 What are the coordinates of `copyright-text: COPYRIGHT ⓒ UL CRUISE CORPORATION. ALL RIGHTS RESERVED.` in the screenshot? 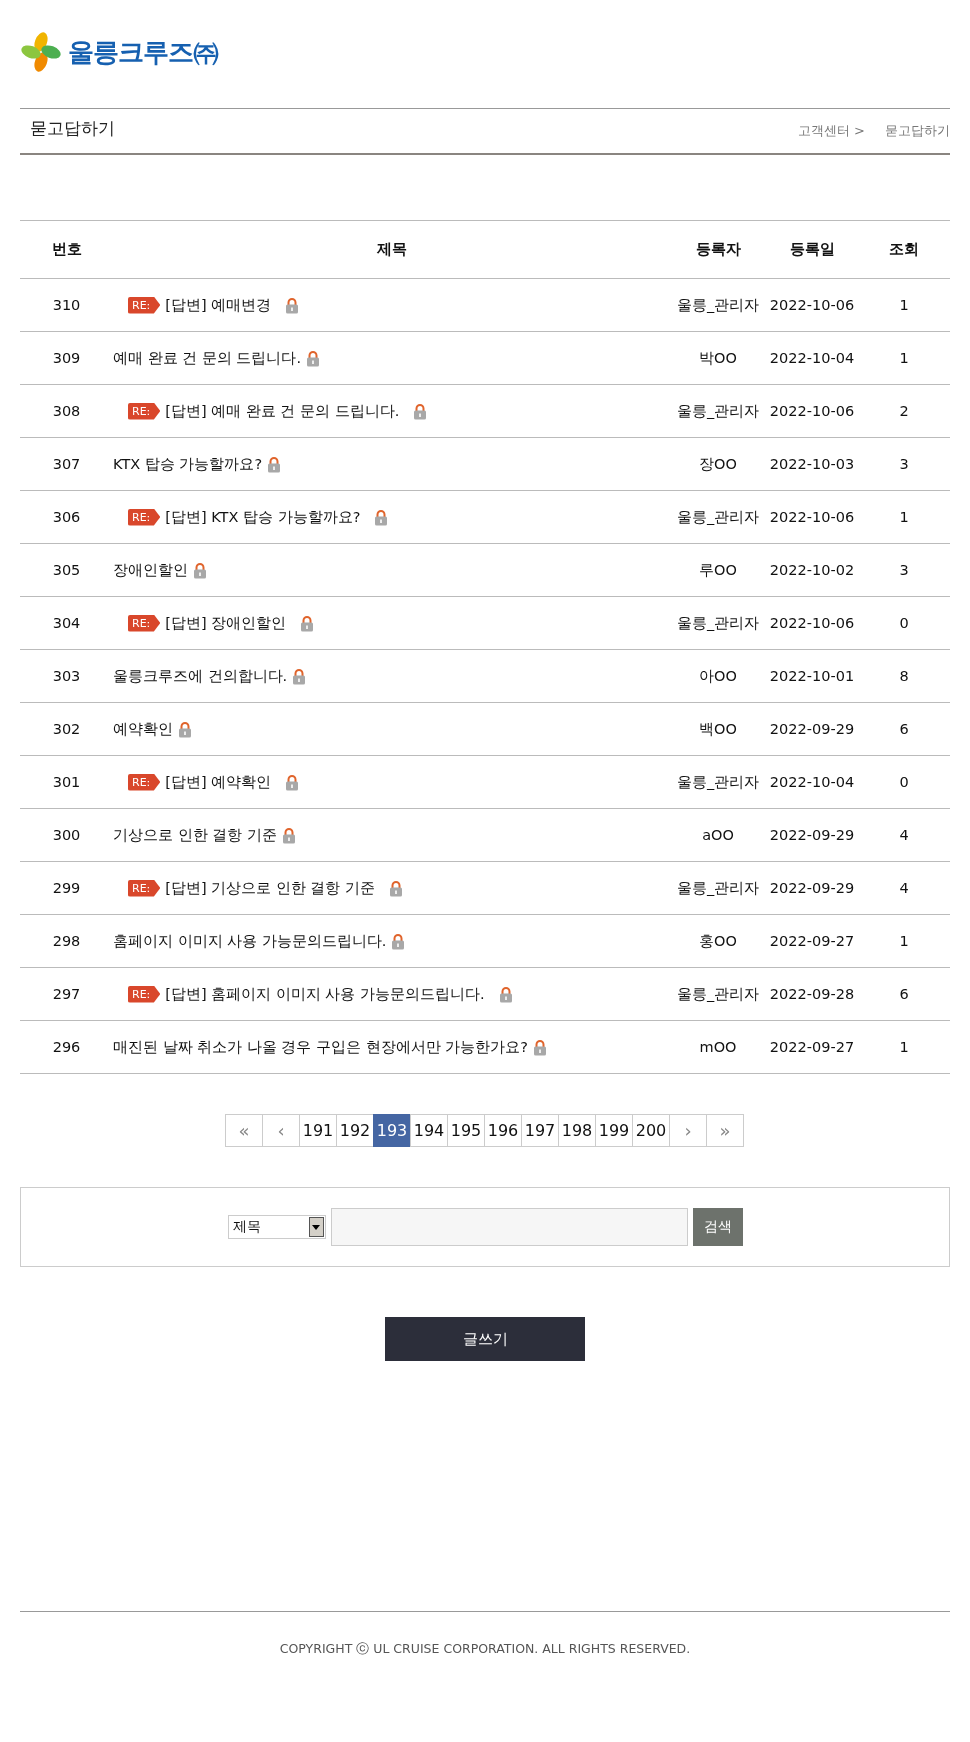 It's located at (485, 1648).